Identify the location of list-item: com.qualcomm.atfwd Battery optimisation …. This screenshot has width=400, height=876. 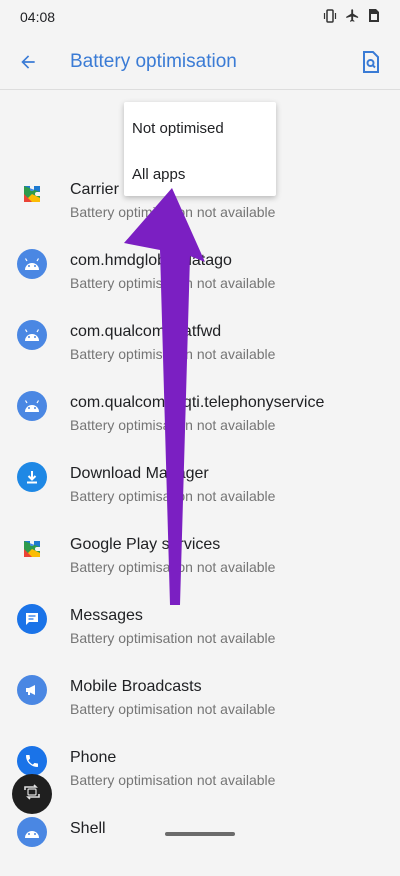
(200, 343).